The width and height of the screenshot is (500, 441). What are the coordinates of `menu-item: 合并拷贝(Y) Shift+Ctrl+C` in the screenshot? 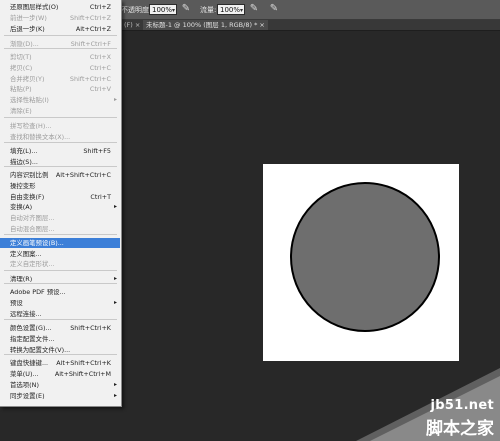 It's located at (60, 79).